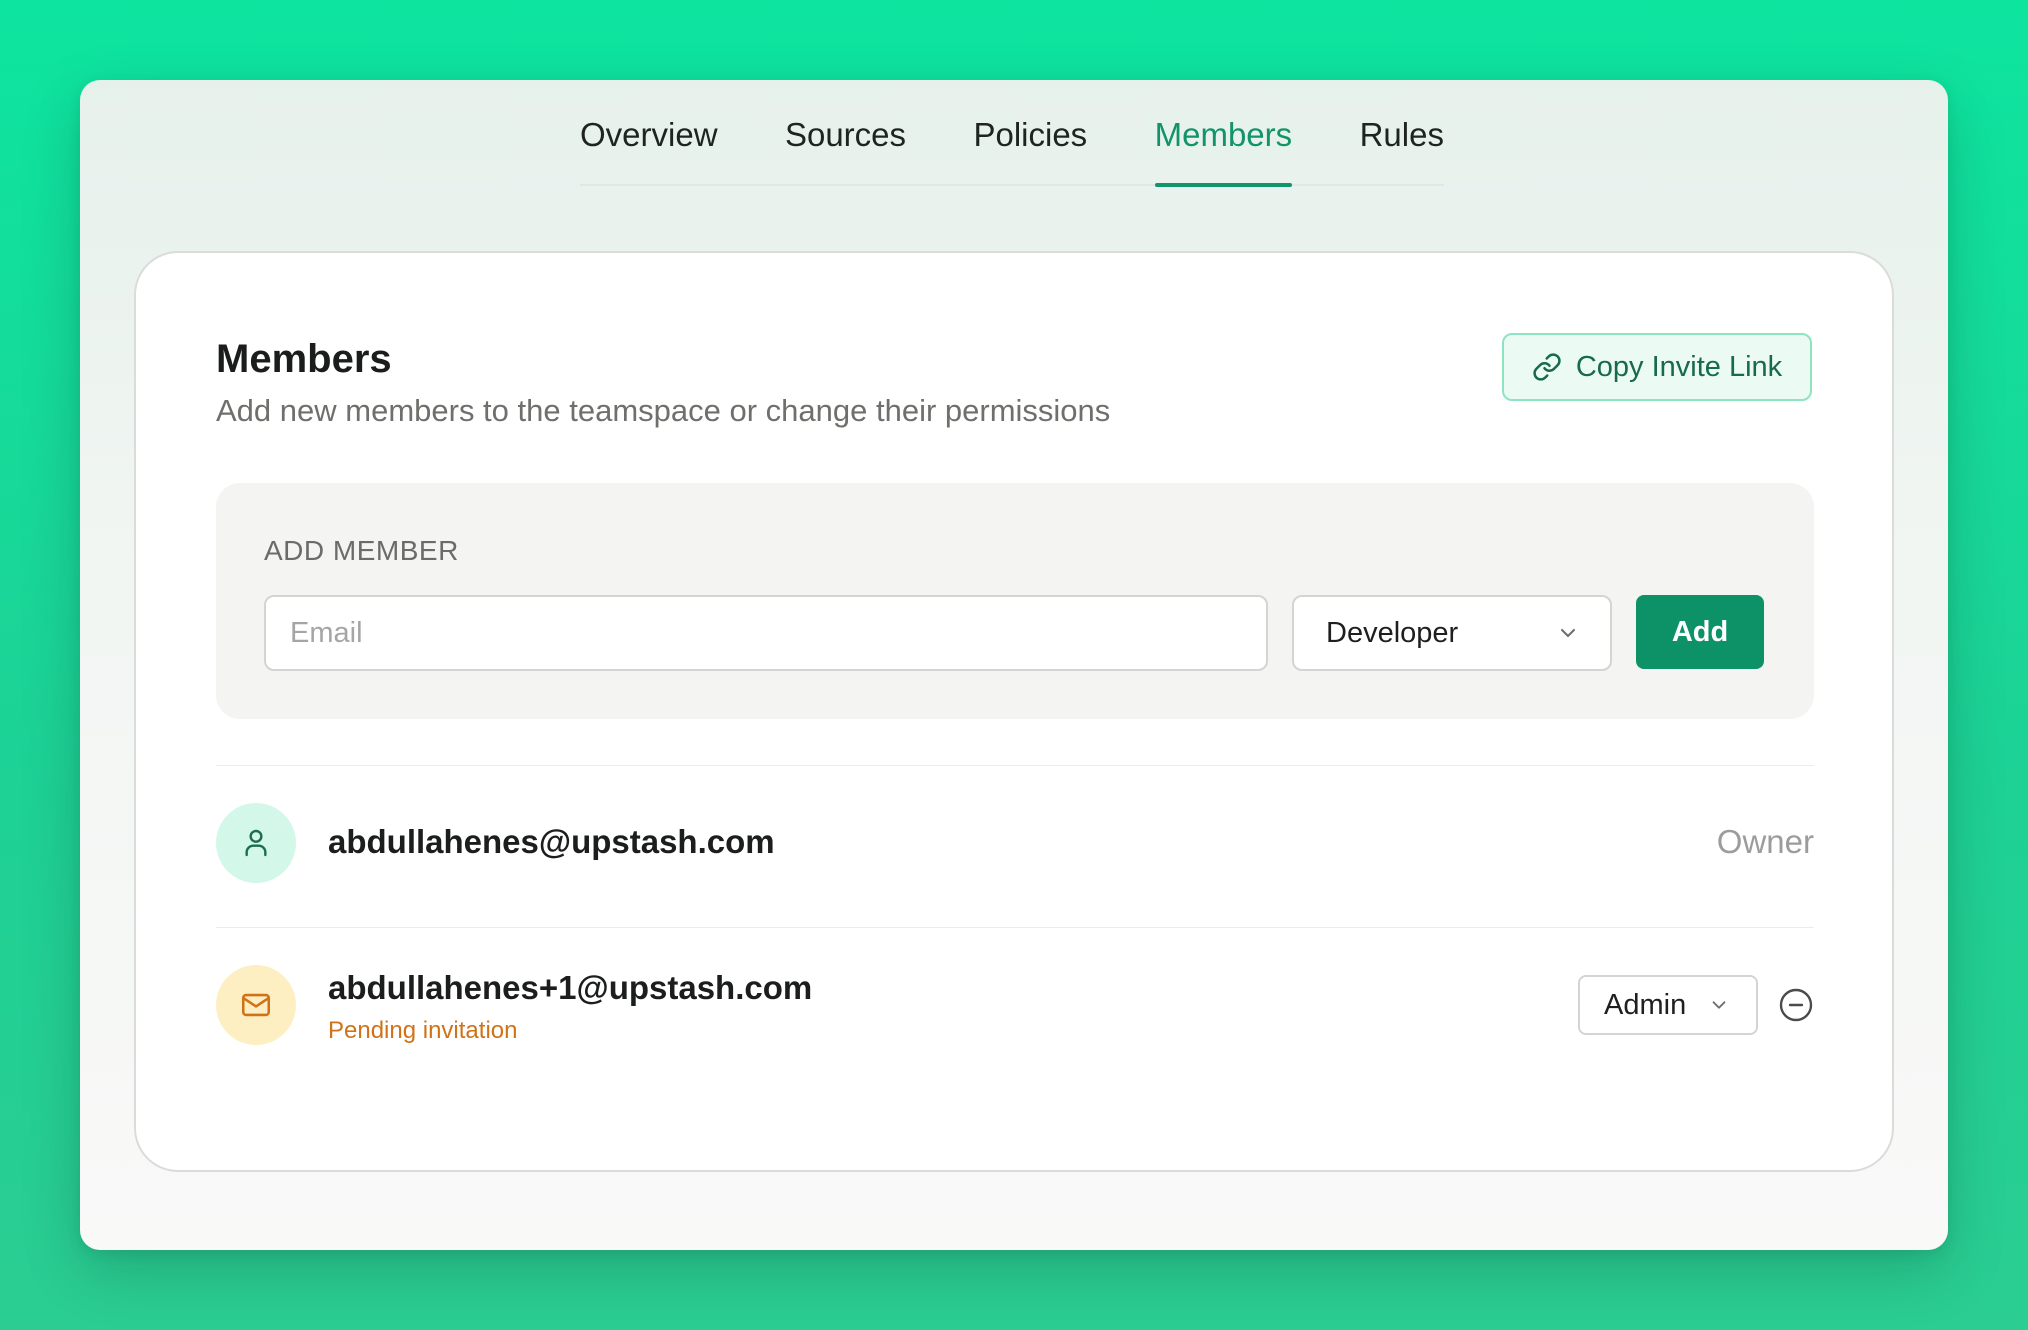  What do you see at coordinates (845, 132) in the screenshot?
I see `tab-sources: Sources` at bounding box center [845, 132].